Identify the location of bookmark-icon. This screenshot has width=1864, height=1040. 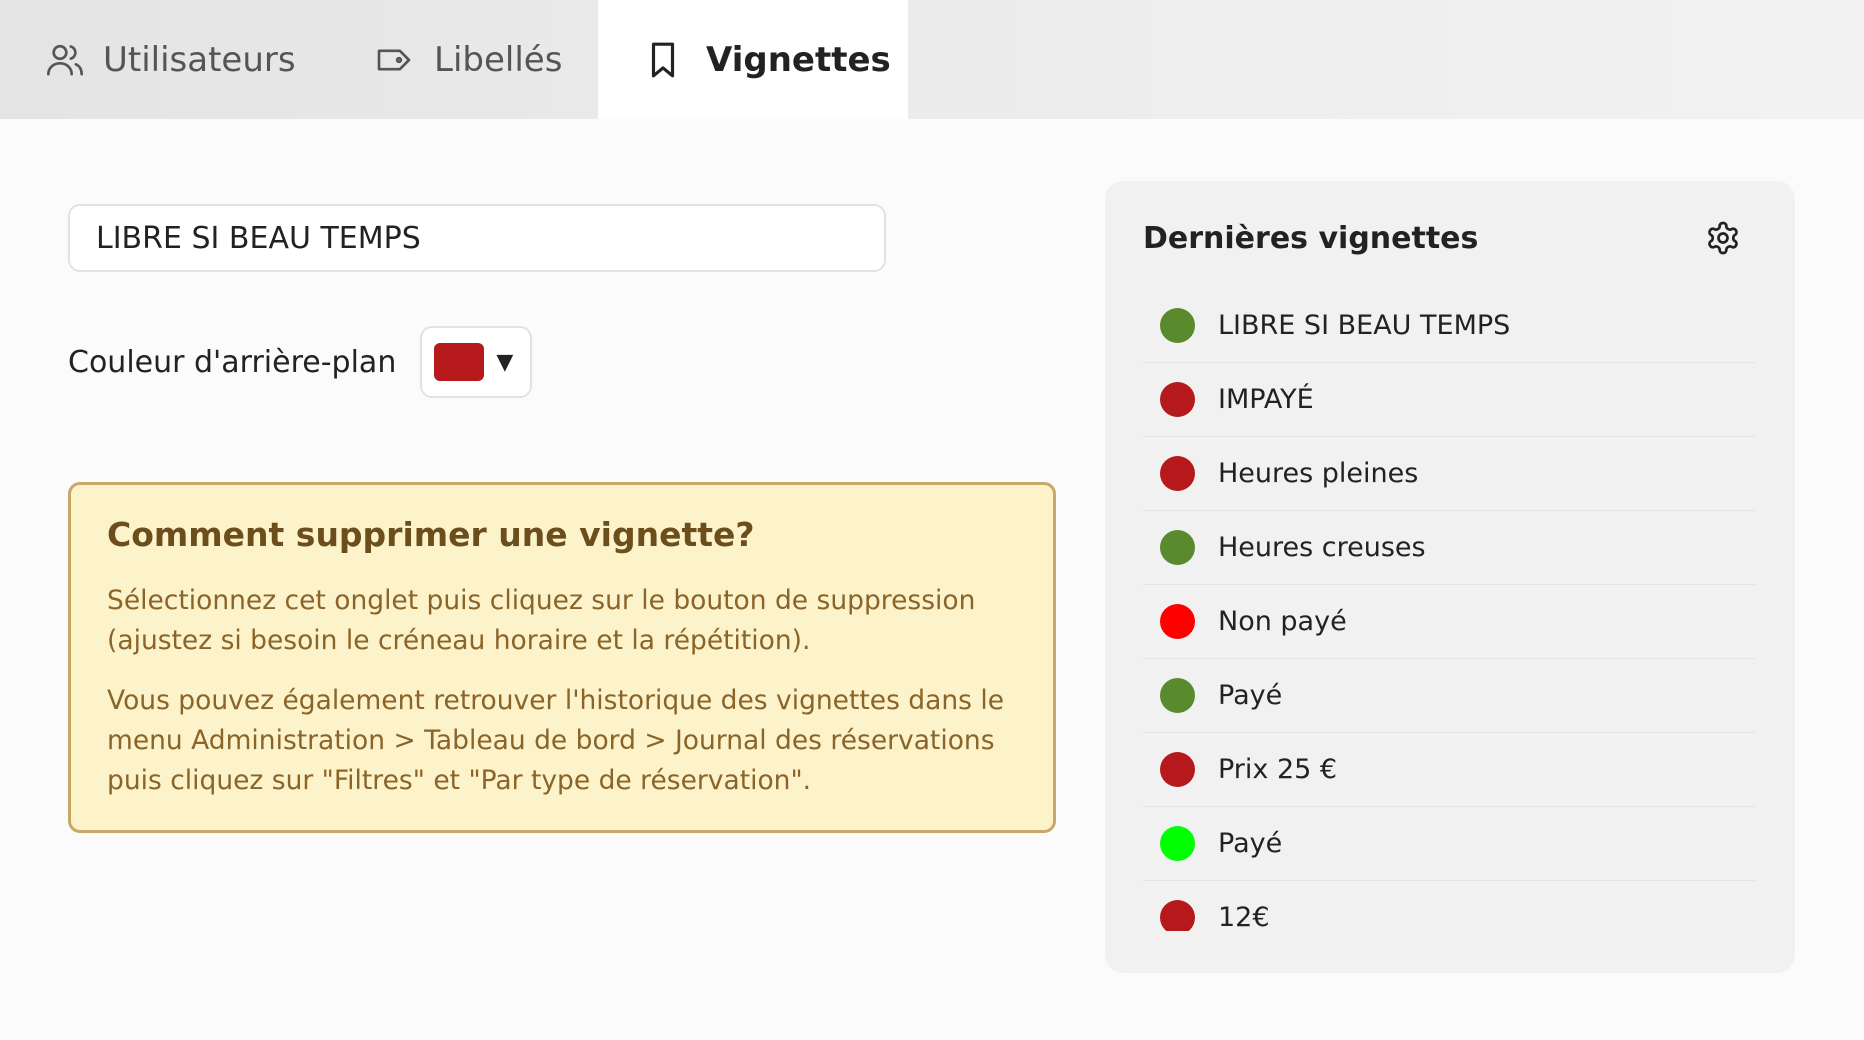
(663, 60).